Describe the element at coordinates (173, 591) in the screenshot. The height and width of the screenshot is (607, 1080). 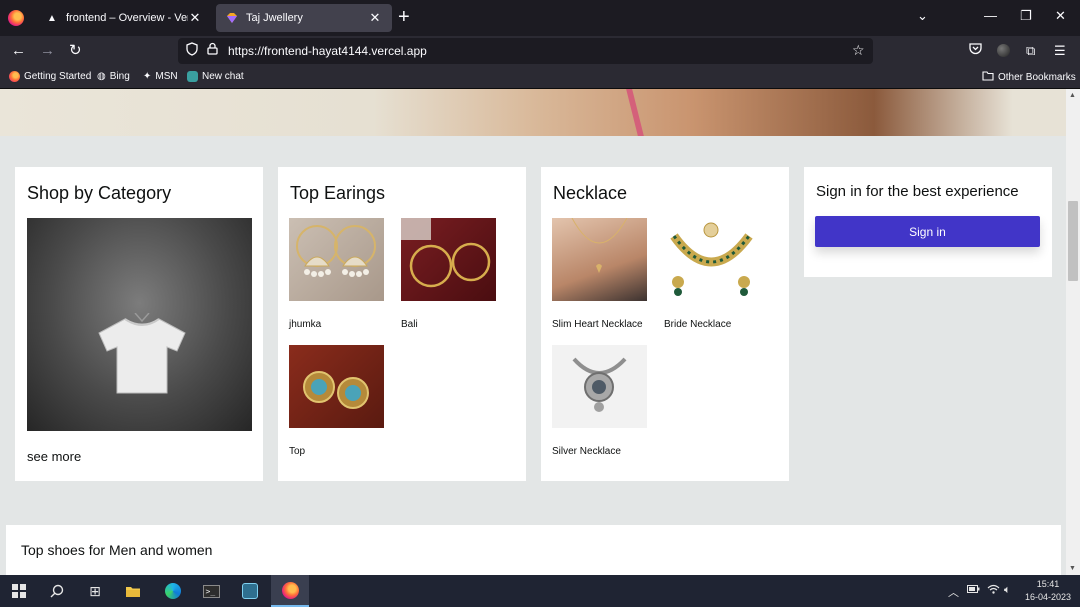
I see `edge-browser-icon` at that location.